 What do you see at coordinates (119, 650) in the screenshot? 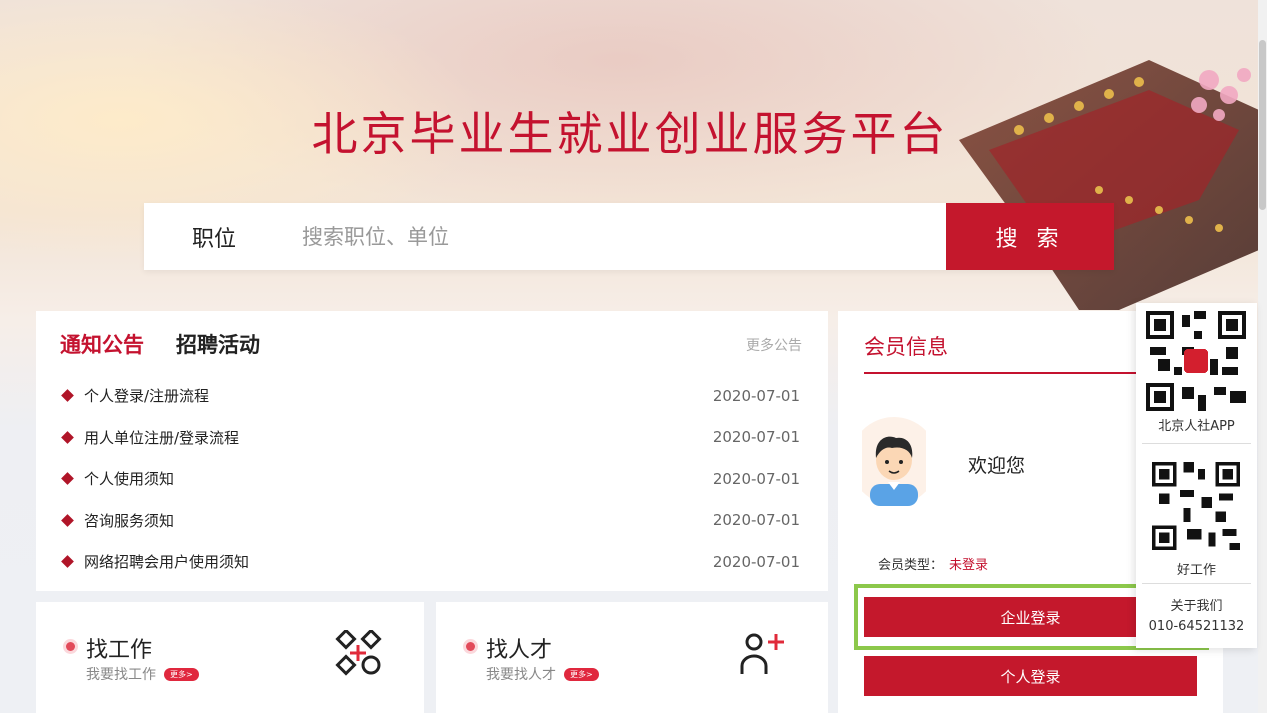
I see `find-job-title: 找工作` at bounding box center [119, 650].